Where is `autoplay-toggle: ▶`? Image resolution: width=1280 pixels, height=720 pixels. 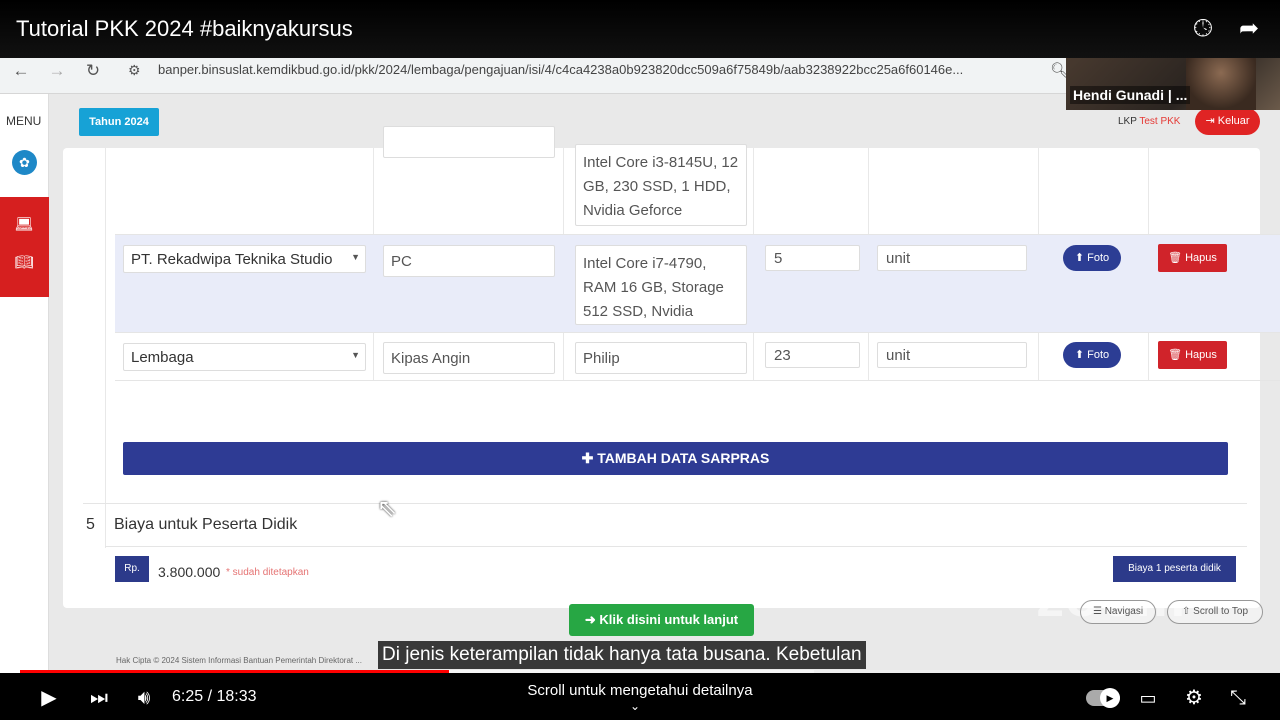 autoplay-toggle: ▶ is located at coordinates (1103, 698).